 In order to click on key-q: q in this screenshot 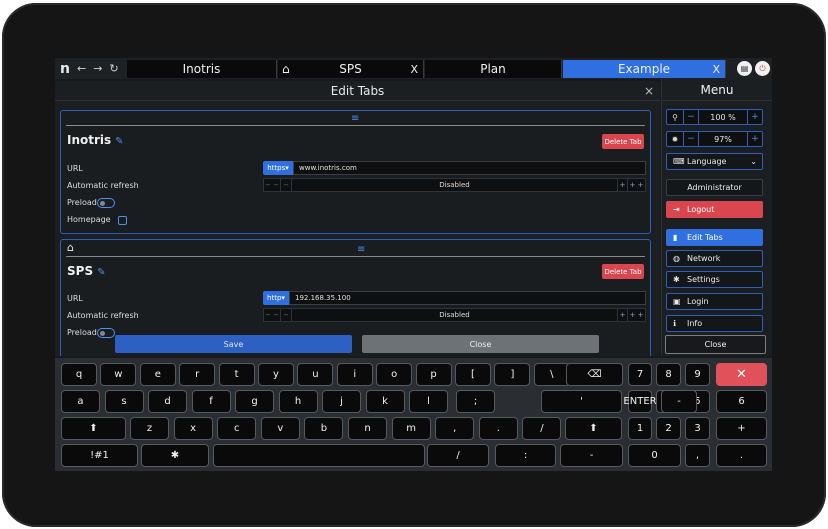, I will do `click(79, 374)`.